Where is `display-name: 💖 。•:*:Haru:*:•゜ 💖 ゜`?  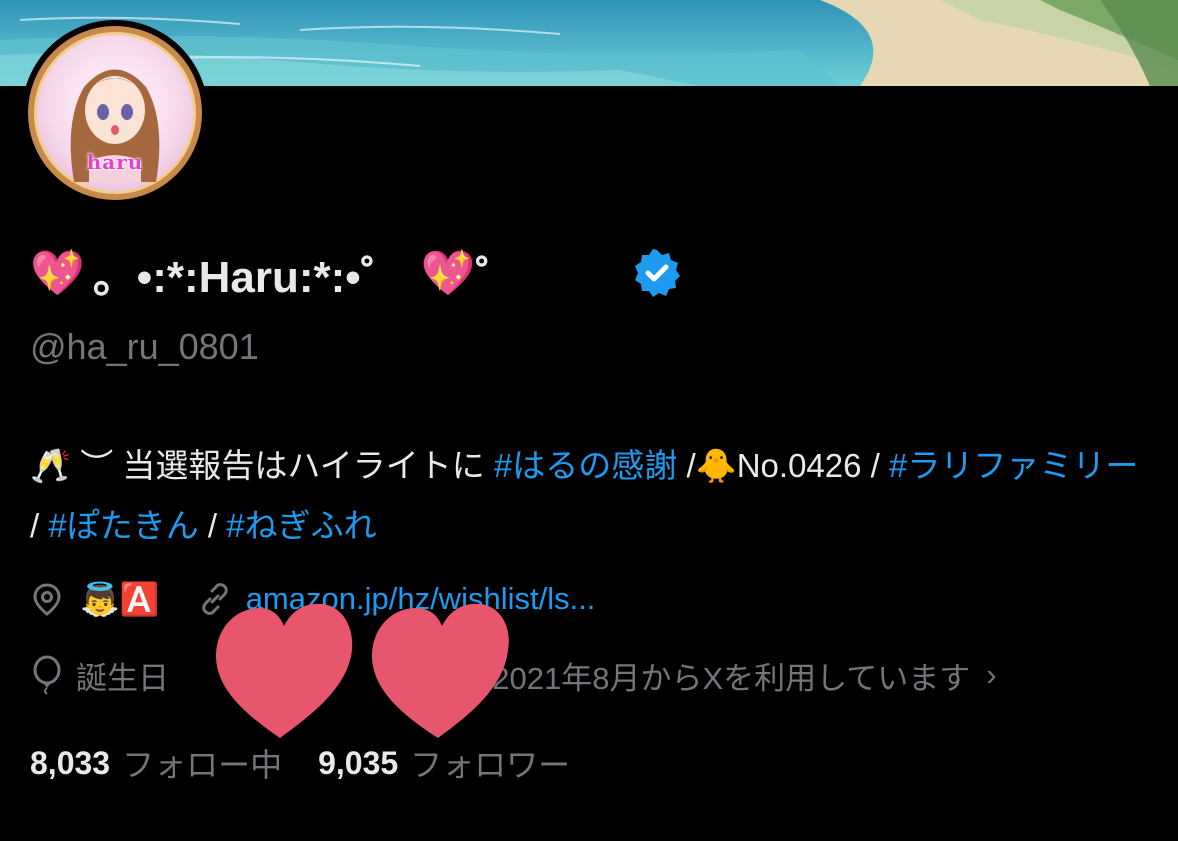 display-name: 💖 。•:*:Haru:*:•゜ 💖 ゜ is located at coordinates (275, 273).